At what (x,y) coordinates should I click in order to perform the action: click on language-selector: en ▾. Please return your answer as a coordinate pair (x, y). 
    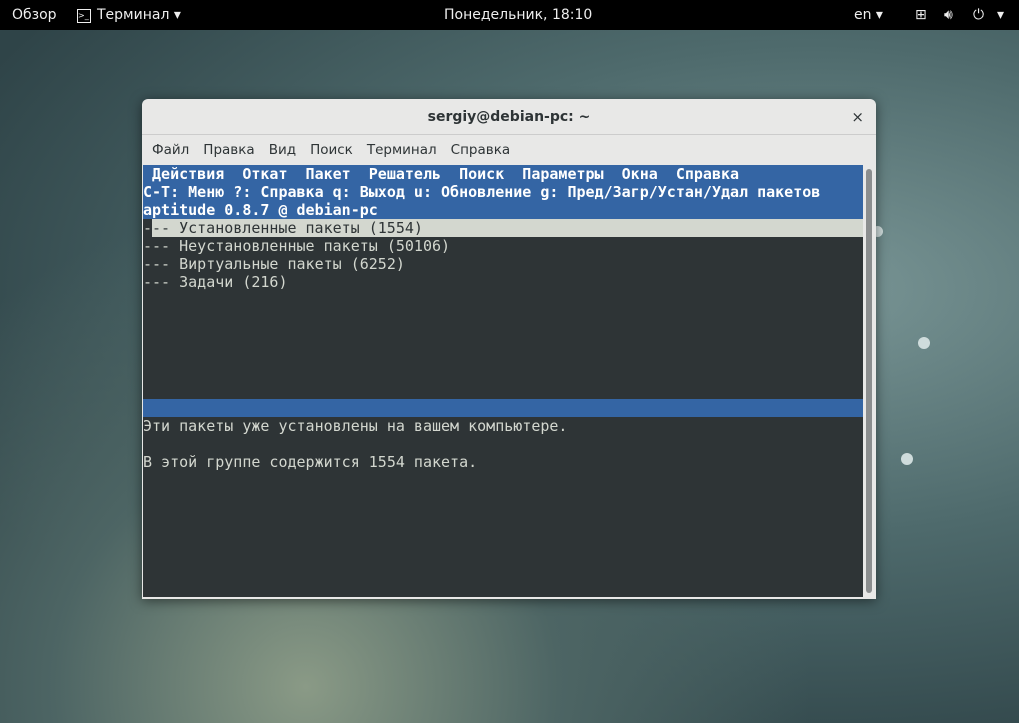
    Looking at the image, I should click on (868, 15).